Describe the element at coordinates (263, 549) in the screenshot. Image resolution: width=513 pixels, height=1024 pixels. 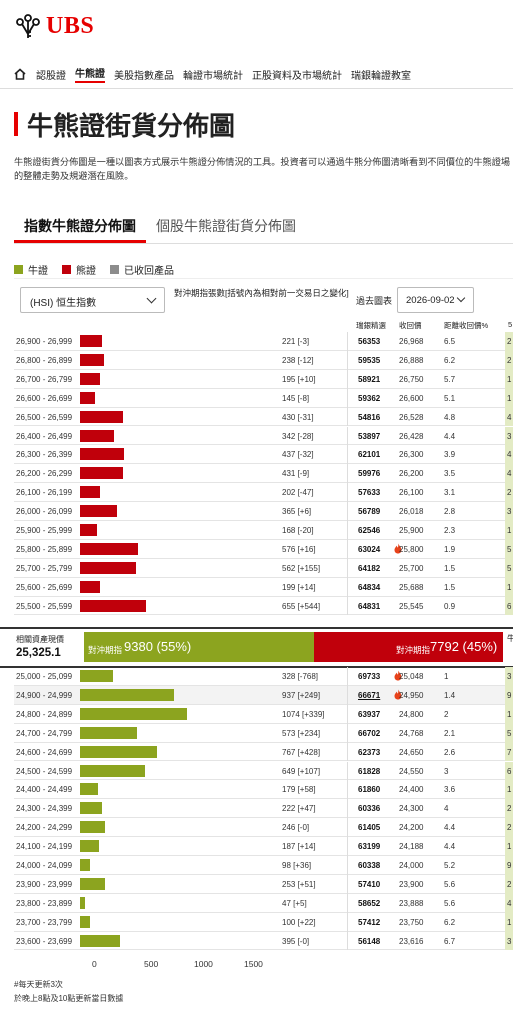
I see `chart-row: 25,800 - 25,899 576 [+16] 63024 25,800 1.9 5` at that location.